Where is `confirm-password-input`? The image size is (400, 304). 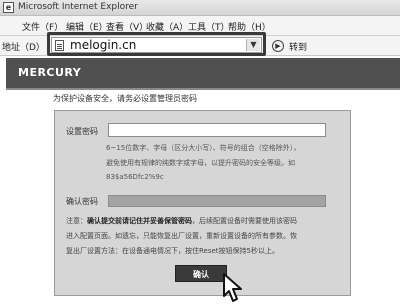
confirm-password-input is located at coordinates (217, 201).